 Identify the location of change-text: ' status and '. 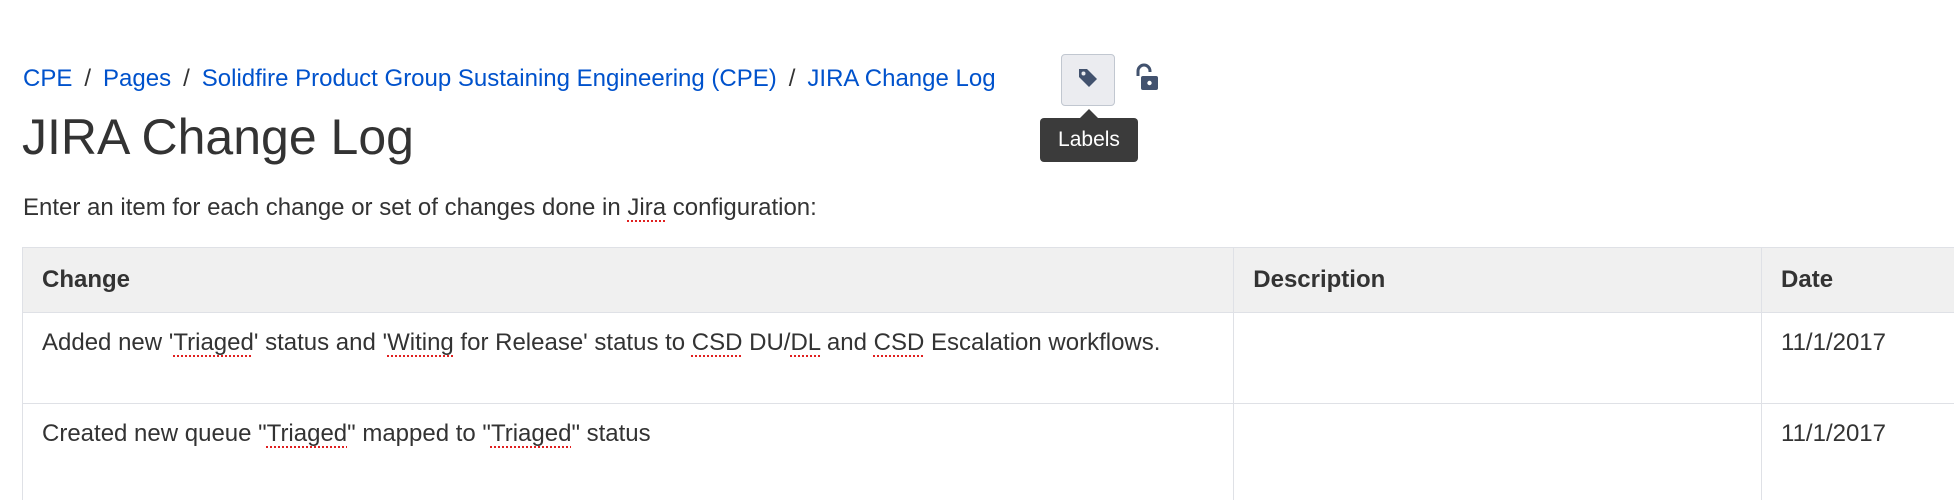
(320, 342).